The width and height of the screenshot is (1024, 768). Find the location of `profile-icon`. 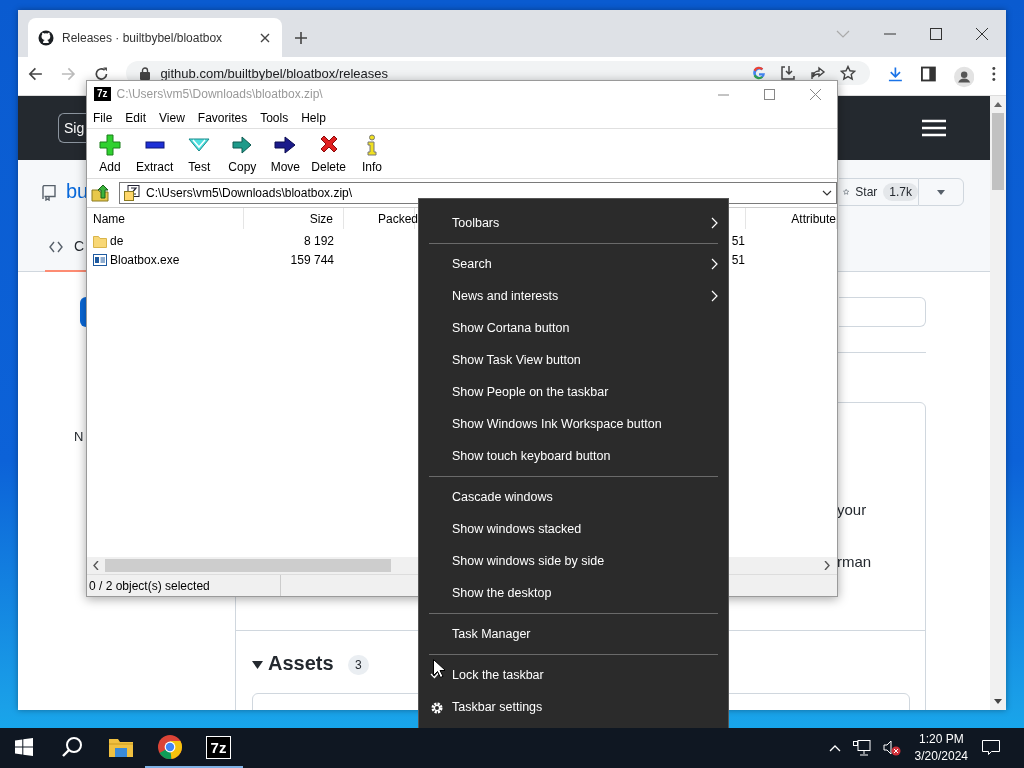

profile-icon is located at coordinates (964, 77).